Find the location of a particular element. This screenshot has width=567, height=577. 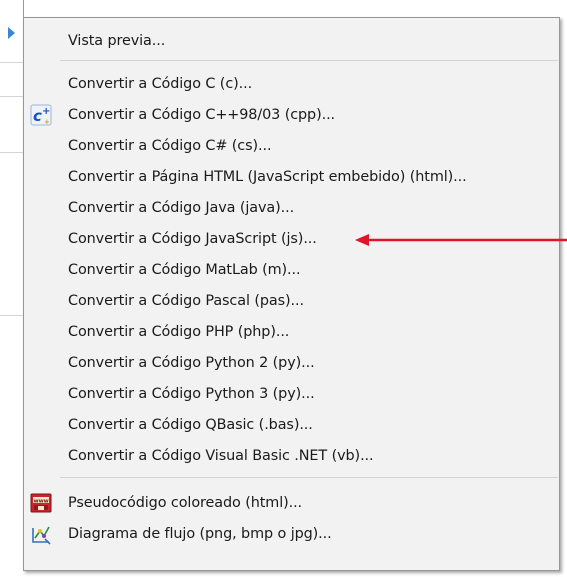

flowchart-icon is located at coordinates (41, 534).